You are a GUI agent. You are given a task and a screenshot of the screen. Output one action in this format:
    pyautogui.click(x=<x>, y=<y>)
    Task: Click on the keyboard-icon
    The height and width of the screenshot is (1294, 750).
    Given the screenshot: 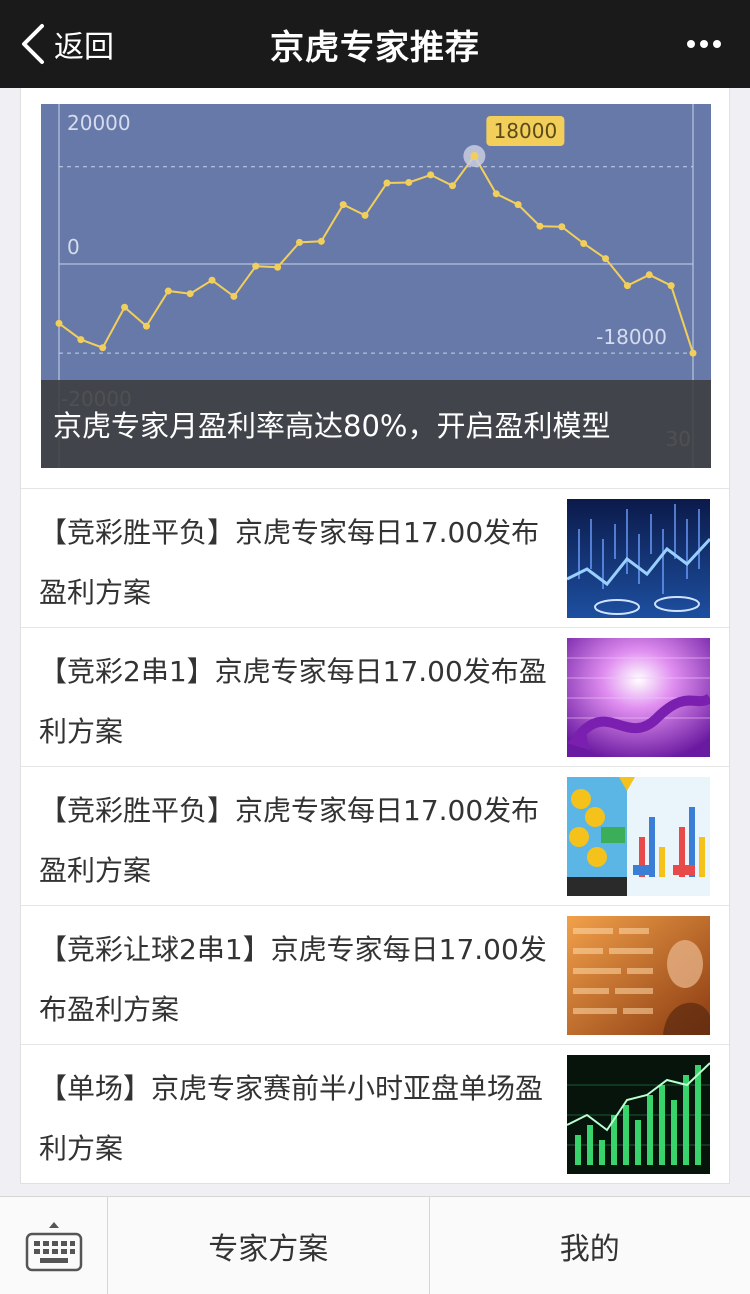 What is the action you would take?
    pyautogui.click(x=53, y=1247)
    